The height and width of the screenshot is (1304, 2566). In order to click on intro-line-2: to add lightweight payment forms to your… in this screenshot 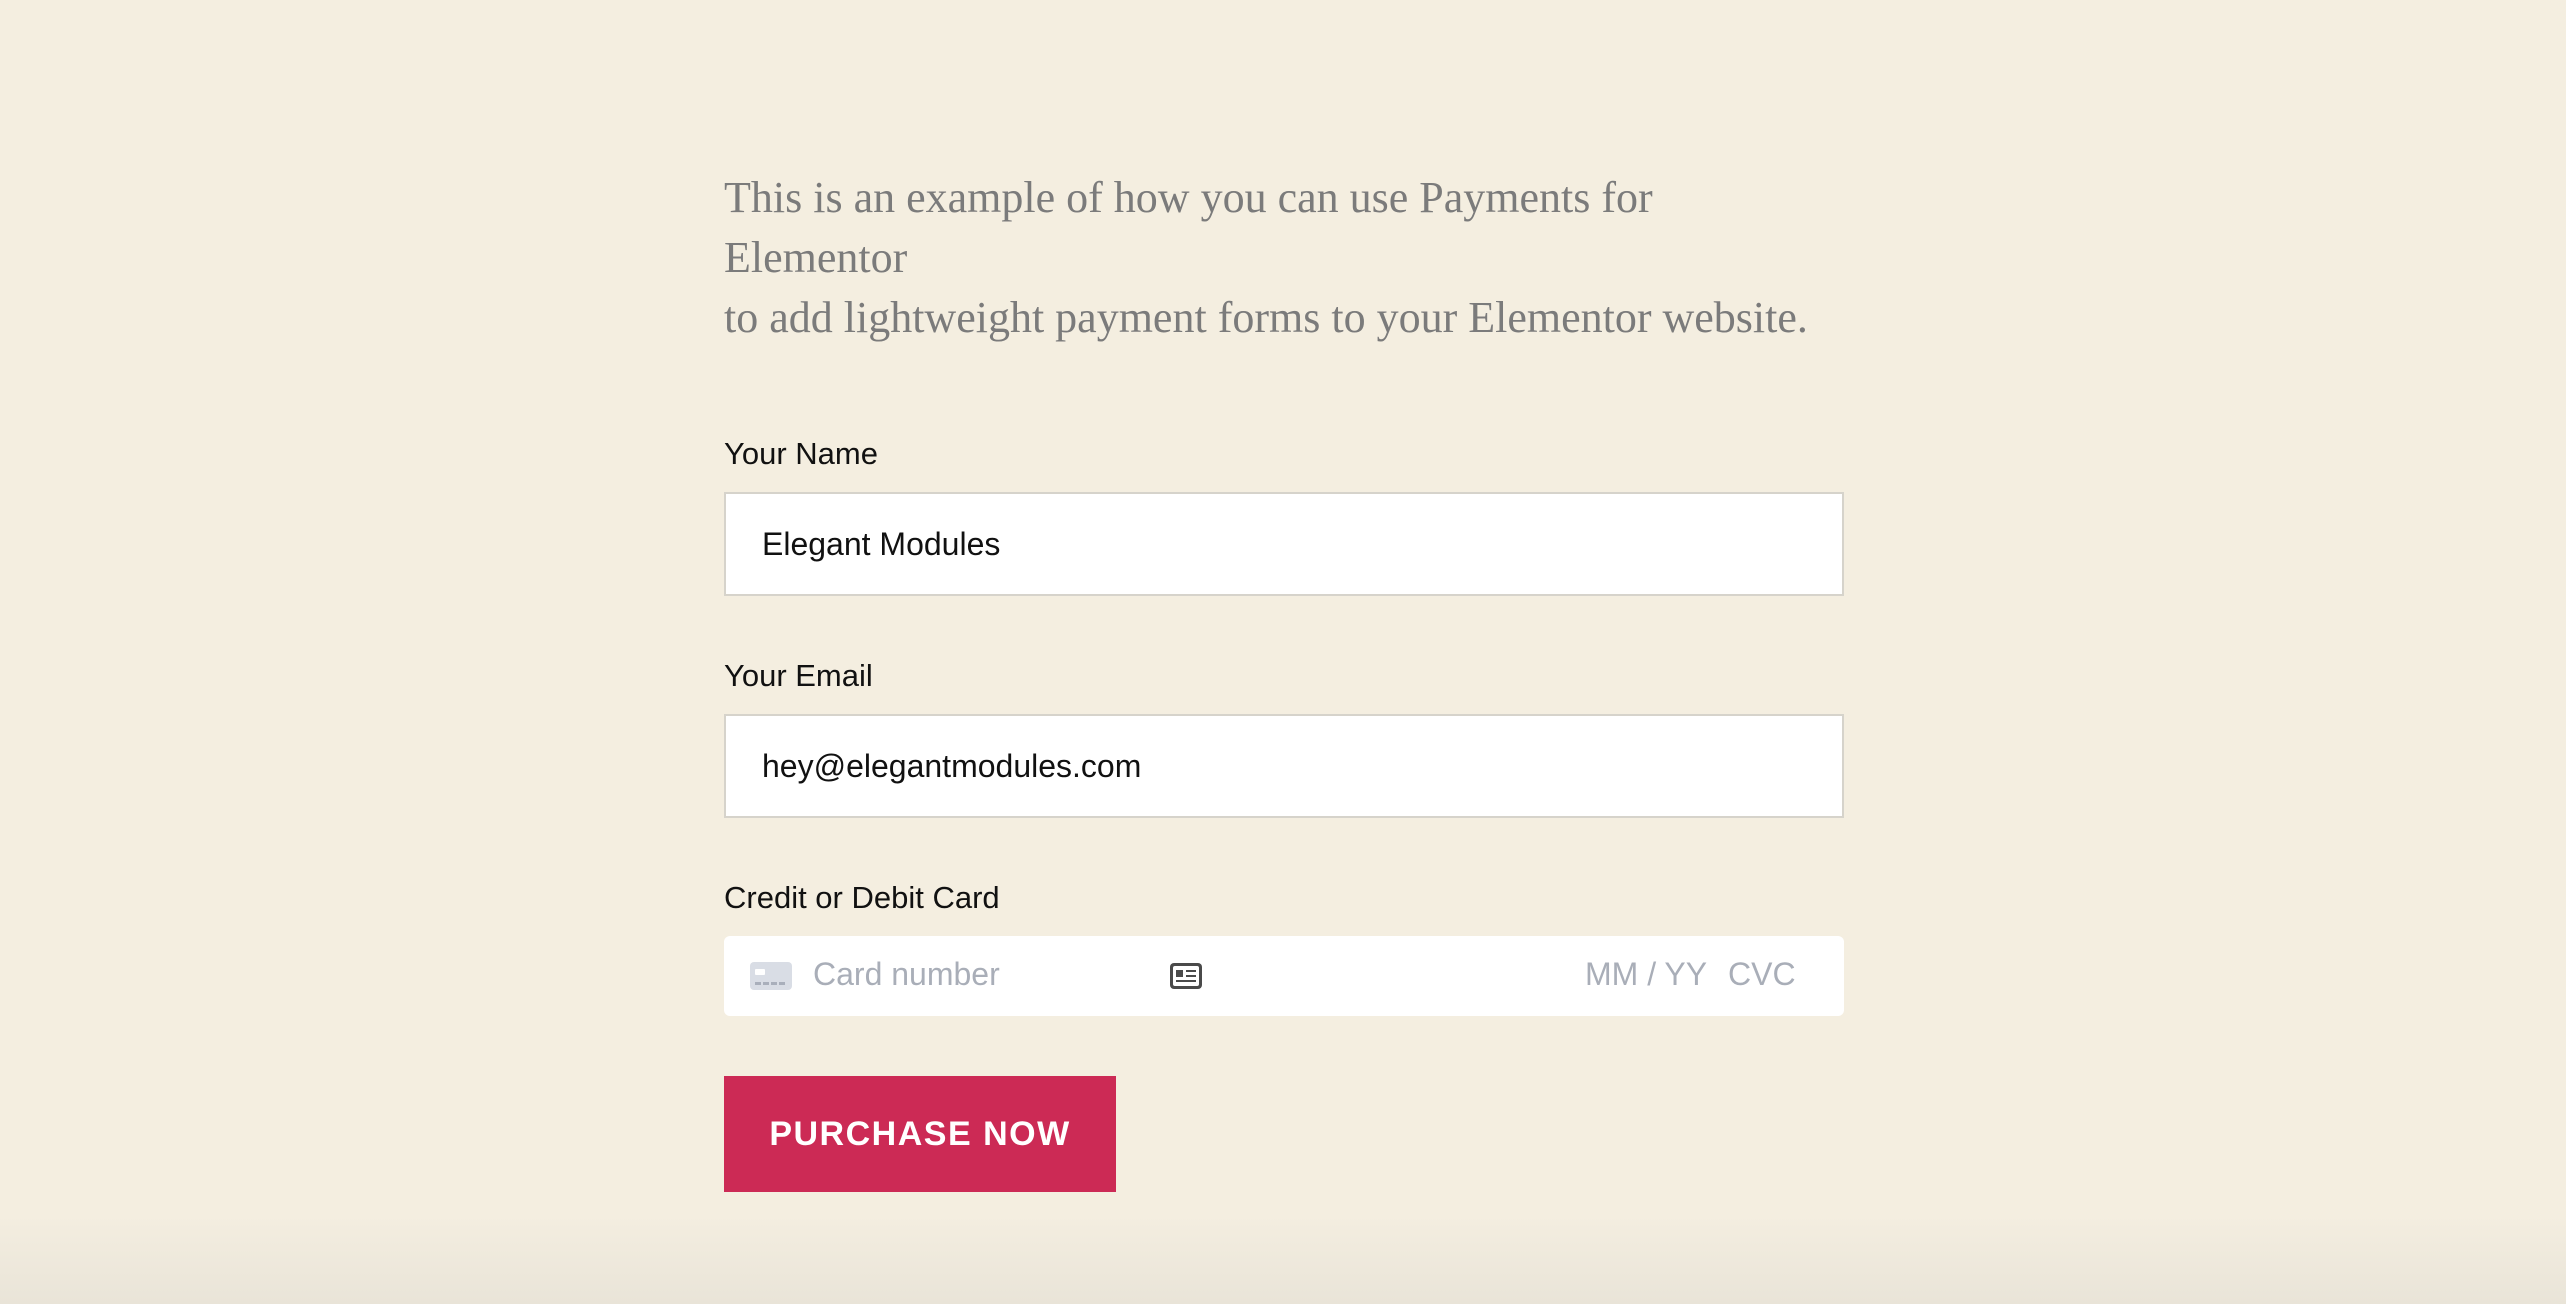, I will do `click(1266, 317)`.